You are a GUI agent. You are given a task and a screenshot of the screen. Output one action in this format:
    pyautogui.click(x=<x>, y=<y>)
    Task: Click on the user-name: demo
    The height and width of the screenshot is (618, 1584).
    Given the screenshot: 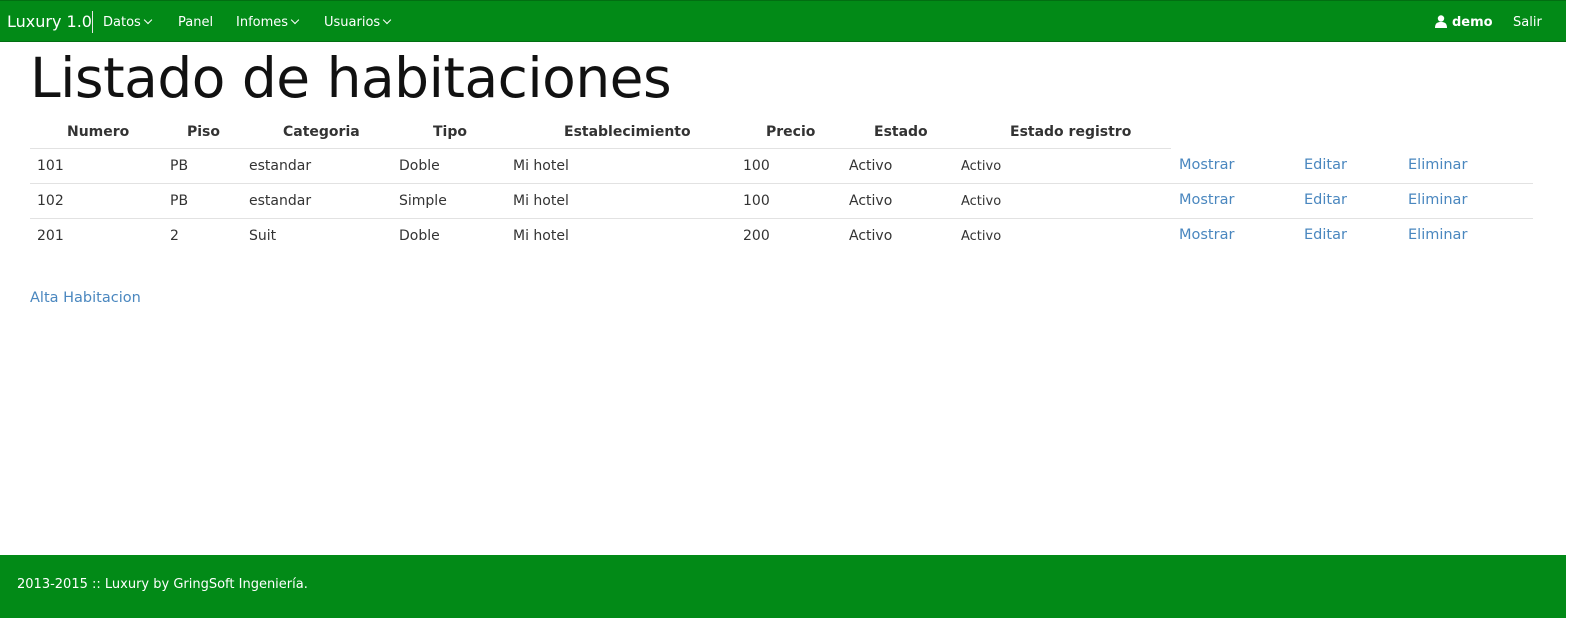 What is the action you would take?
    pyautogui.click(x=1472, y=22)
    